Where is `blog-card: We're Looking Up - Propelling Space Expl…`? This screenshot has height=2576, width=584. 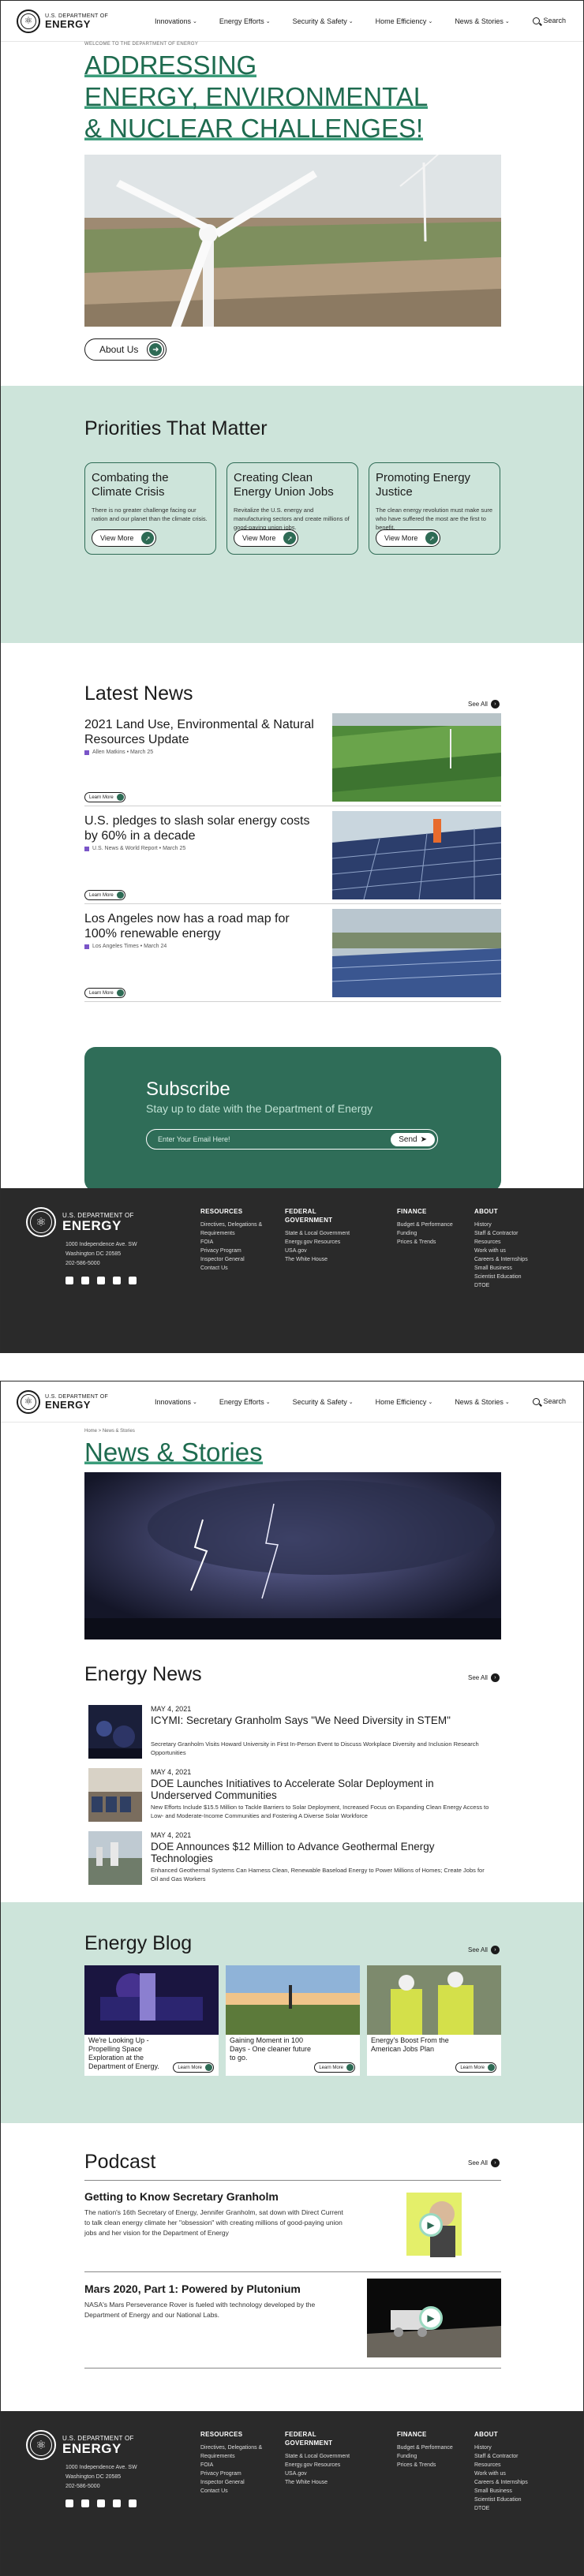 blog-card: We're Looking Up - Propelling Space Expl… is located at coordinates (151, 2020).